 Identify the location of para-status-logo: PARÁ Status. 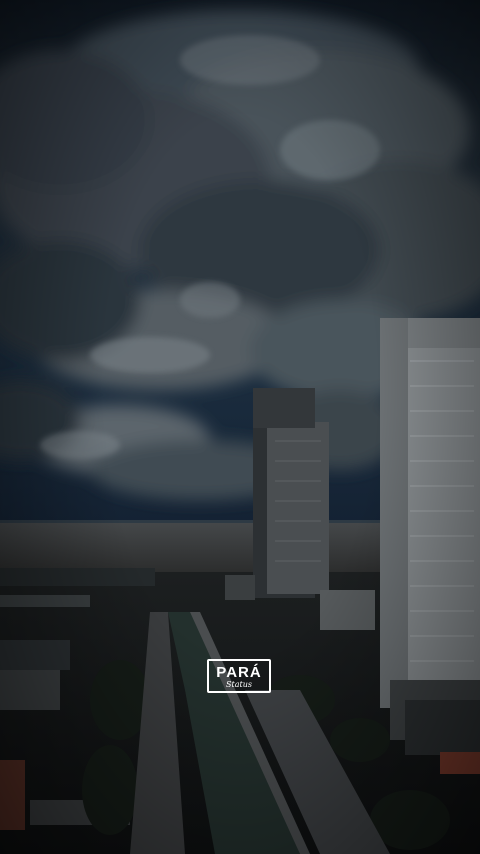
(239, 676).